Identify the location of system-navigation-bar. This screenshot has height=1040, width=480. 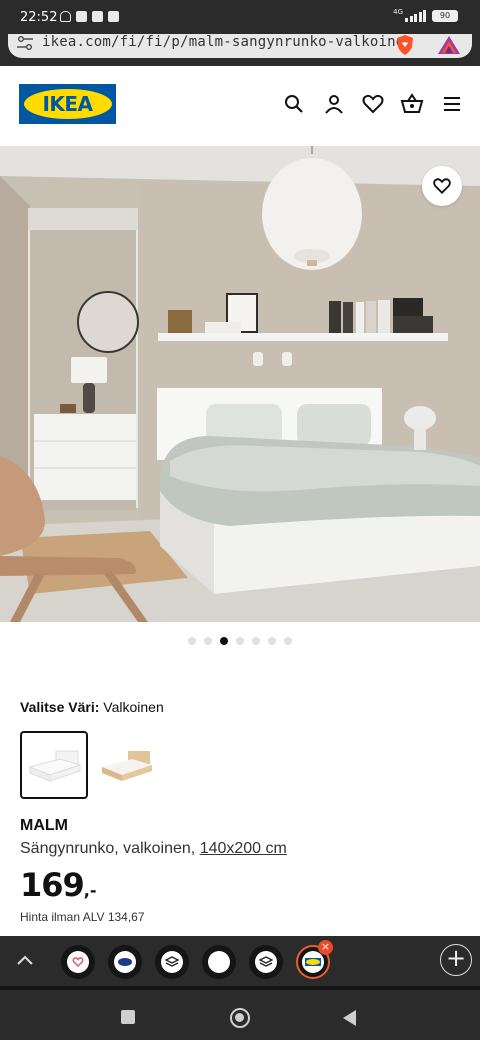
(240, 1013).